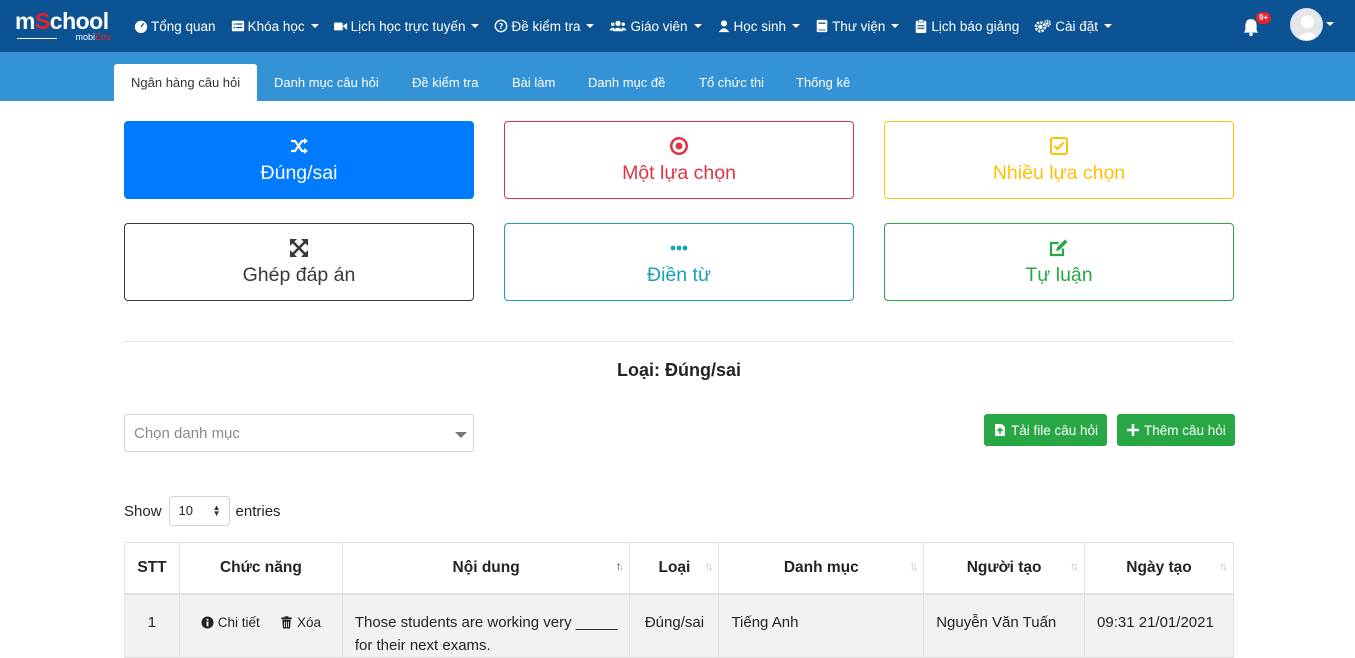  I want to click on type-label: Một lựa chọn, so click(679, 172).